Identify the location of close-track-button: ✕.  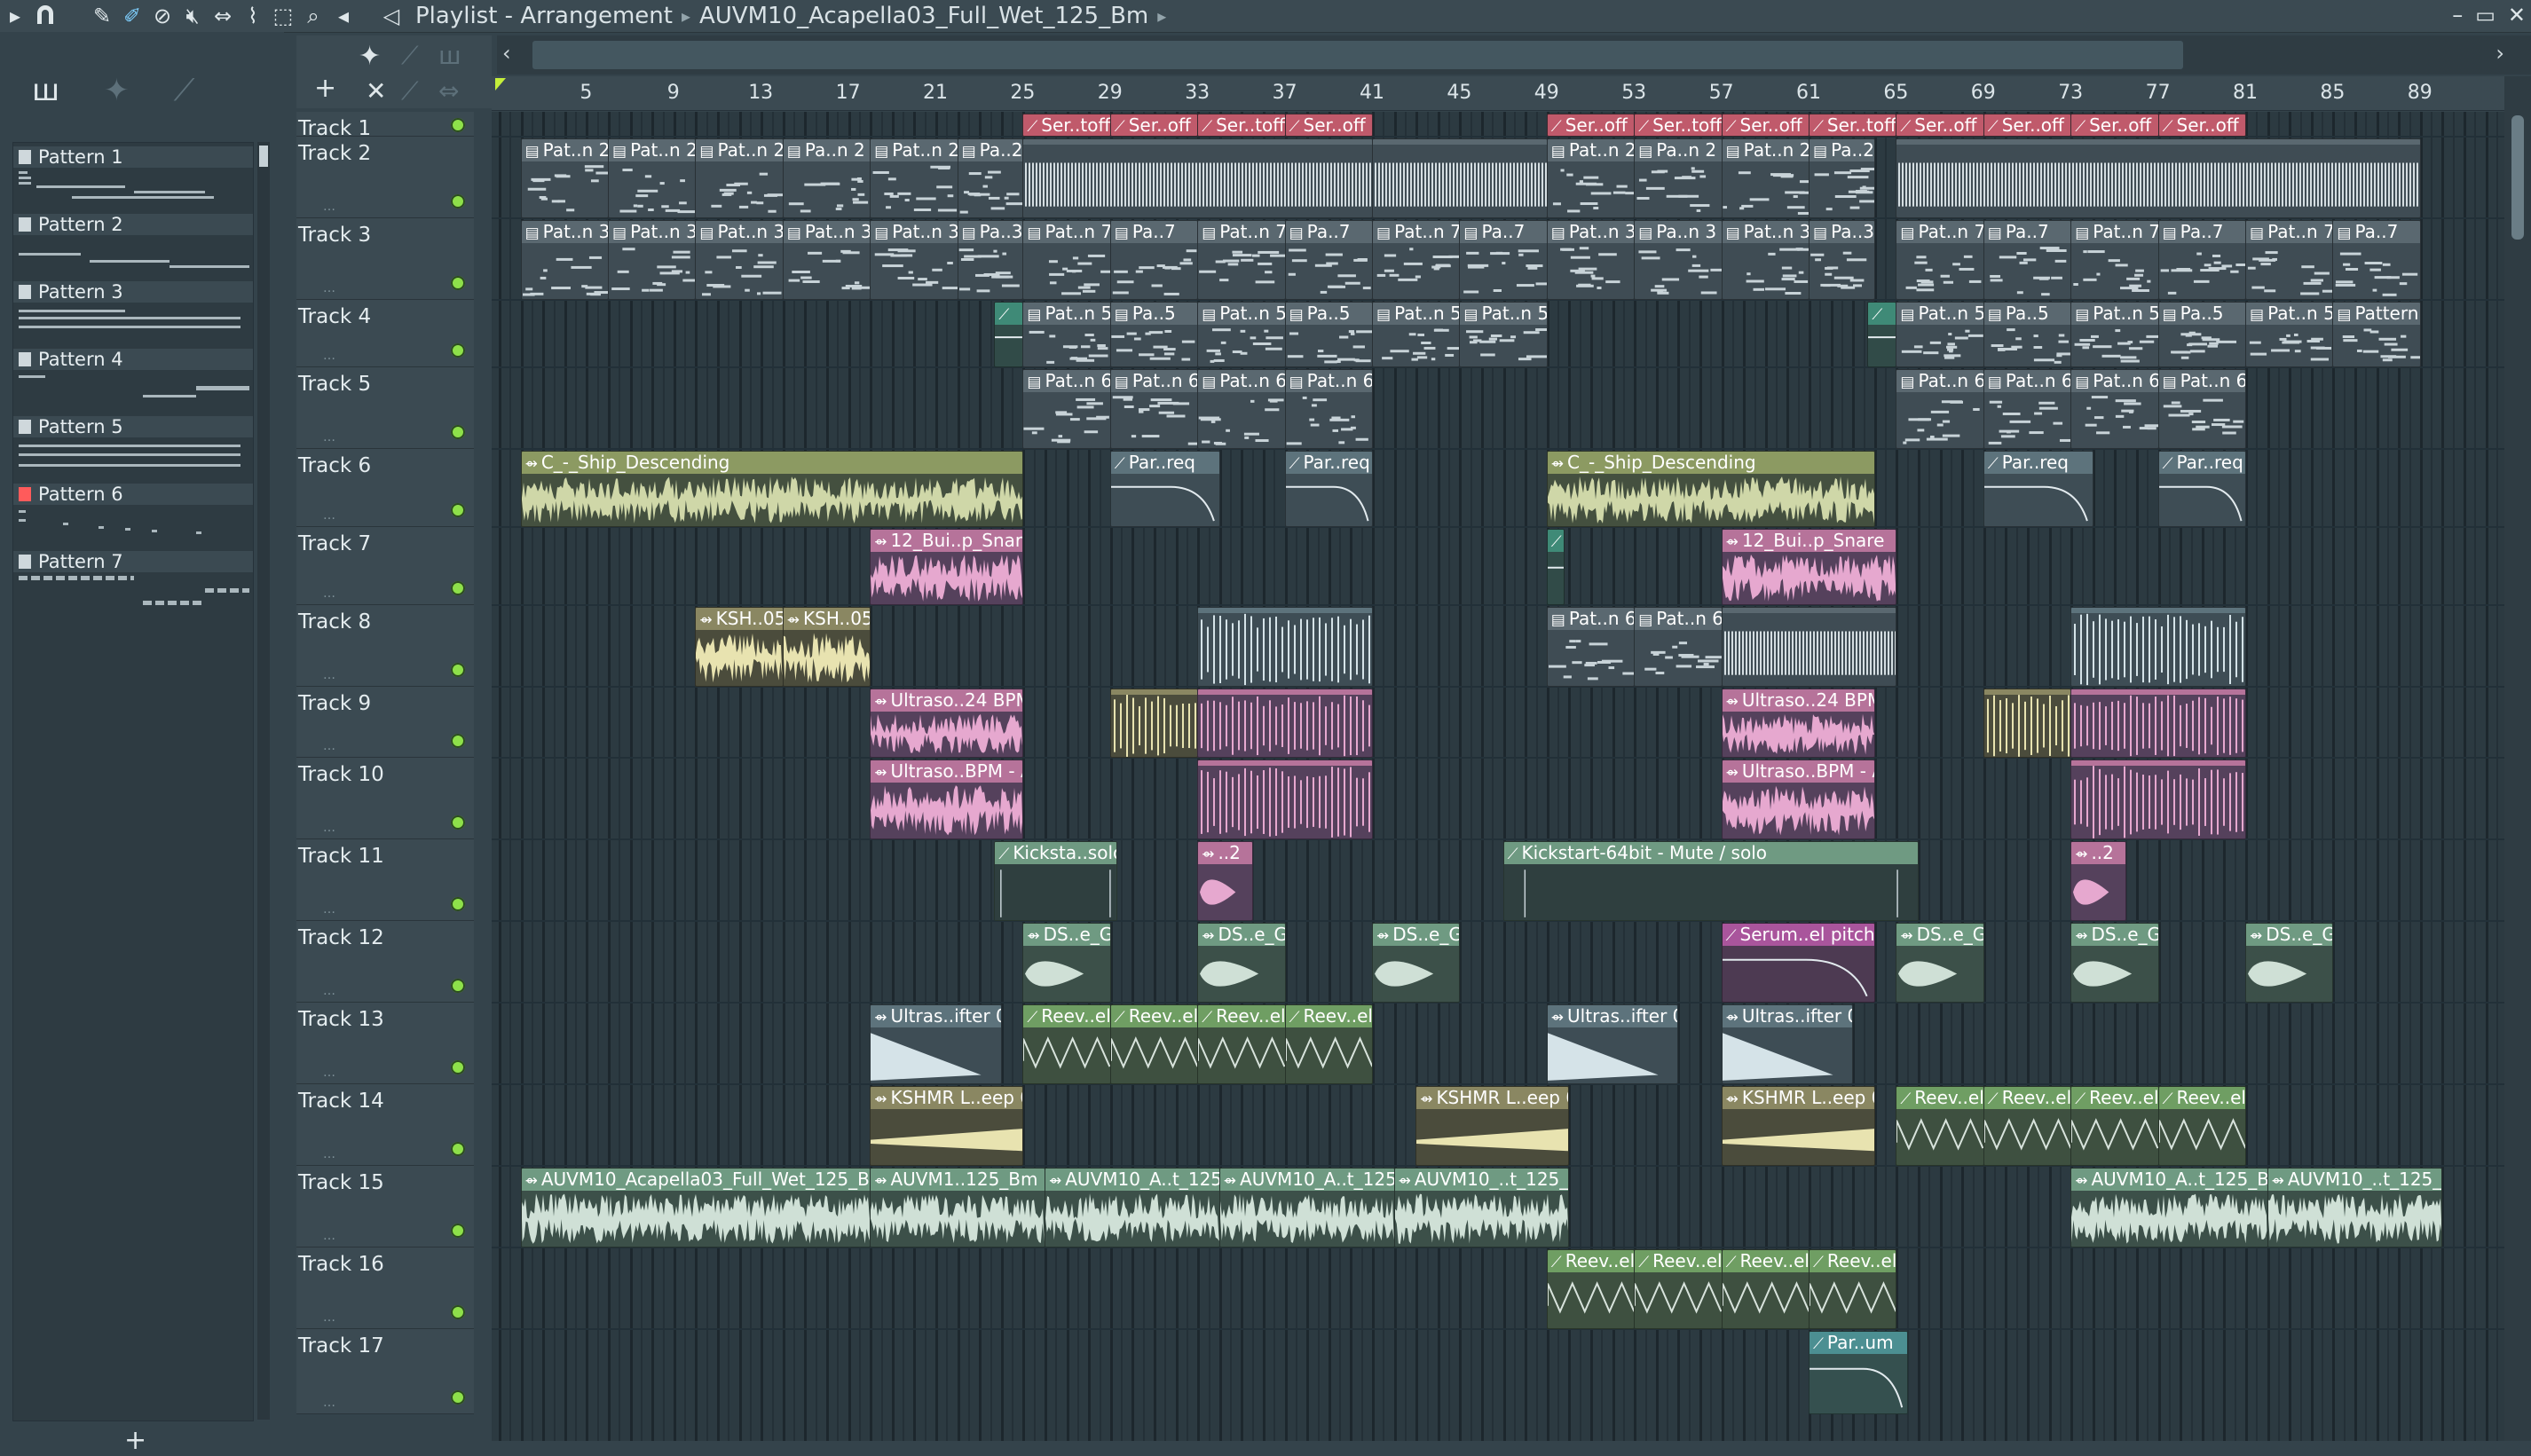
(376, 91).